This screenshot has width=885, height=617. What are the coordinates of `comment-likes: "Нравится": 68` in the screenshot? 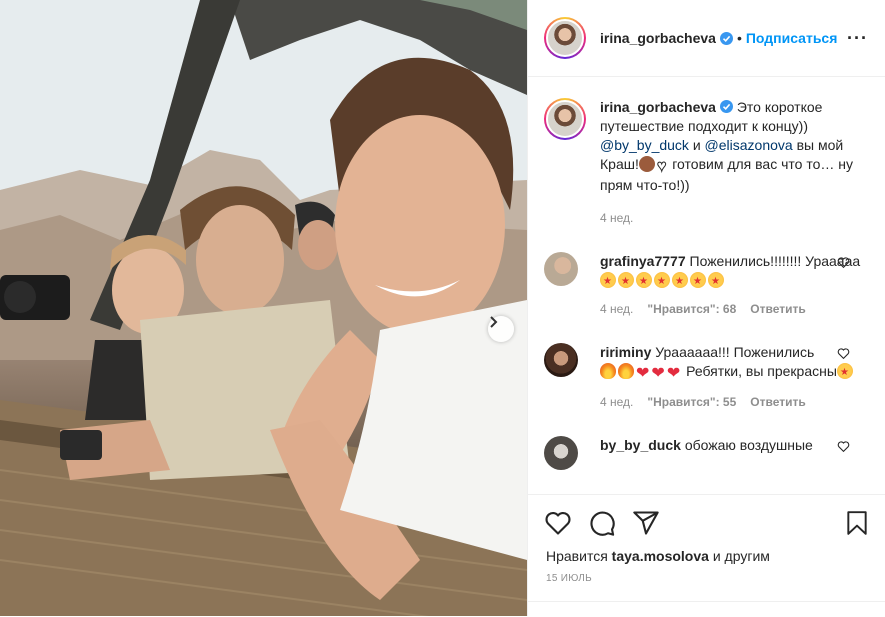 It's located at (691, 309).